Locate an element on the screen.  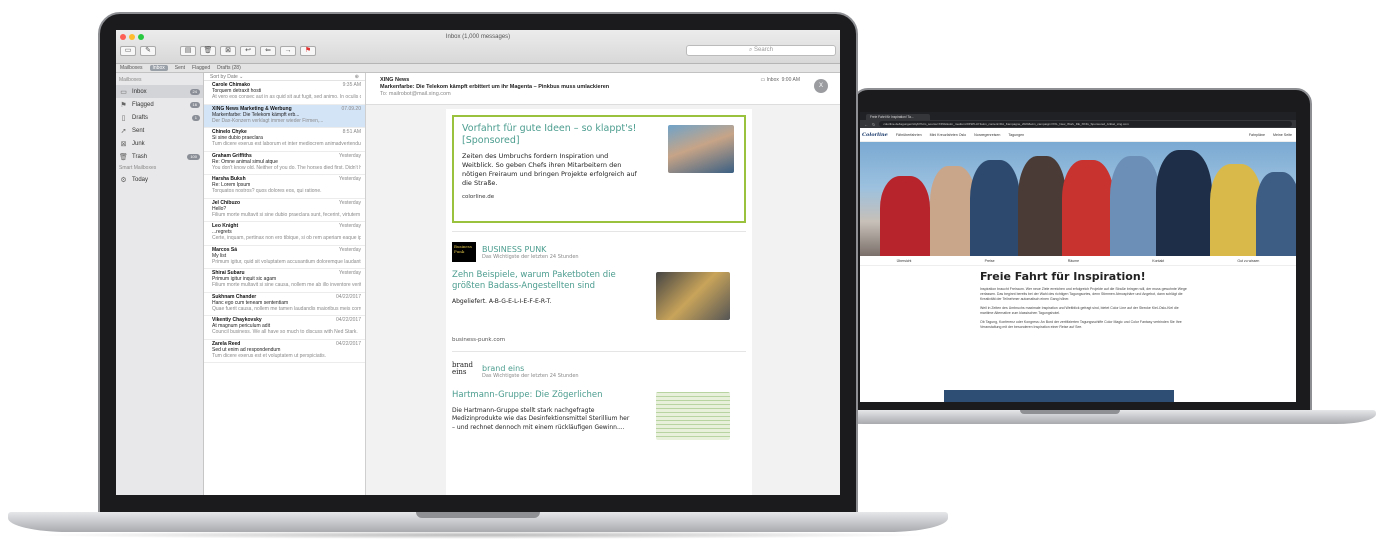
reply-all-icon: ⇐ is located at coordinates (268, 51).